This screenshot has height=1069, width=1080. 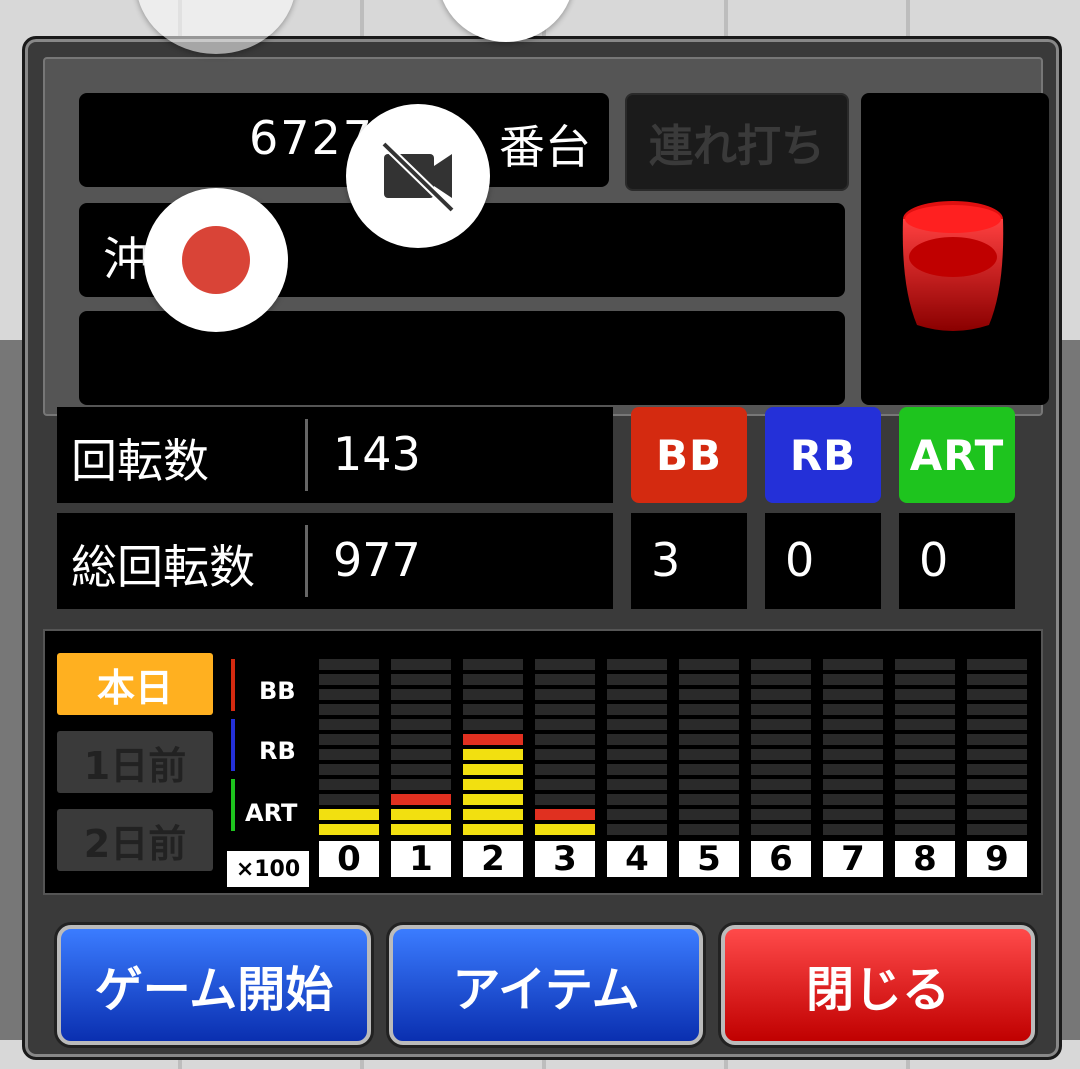 What do you see at coordinates (135, 840) in the screenshot?
I see `tab-2-days-ago: 2日前` at bounding box center [135, 840].